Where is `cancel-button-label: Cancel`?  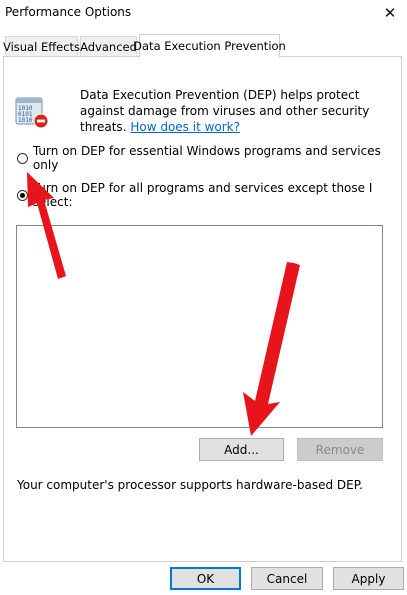 cancel-button-label: Cancel is located at coordinates (287, 578).